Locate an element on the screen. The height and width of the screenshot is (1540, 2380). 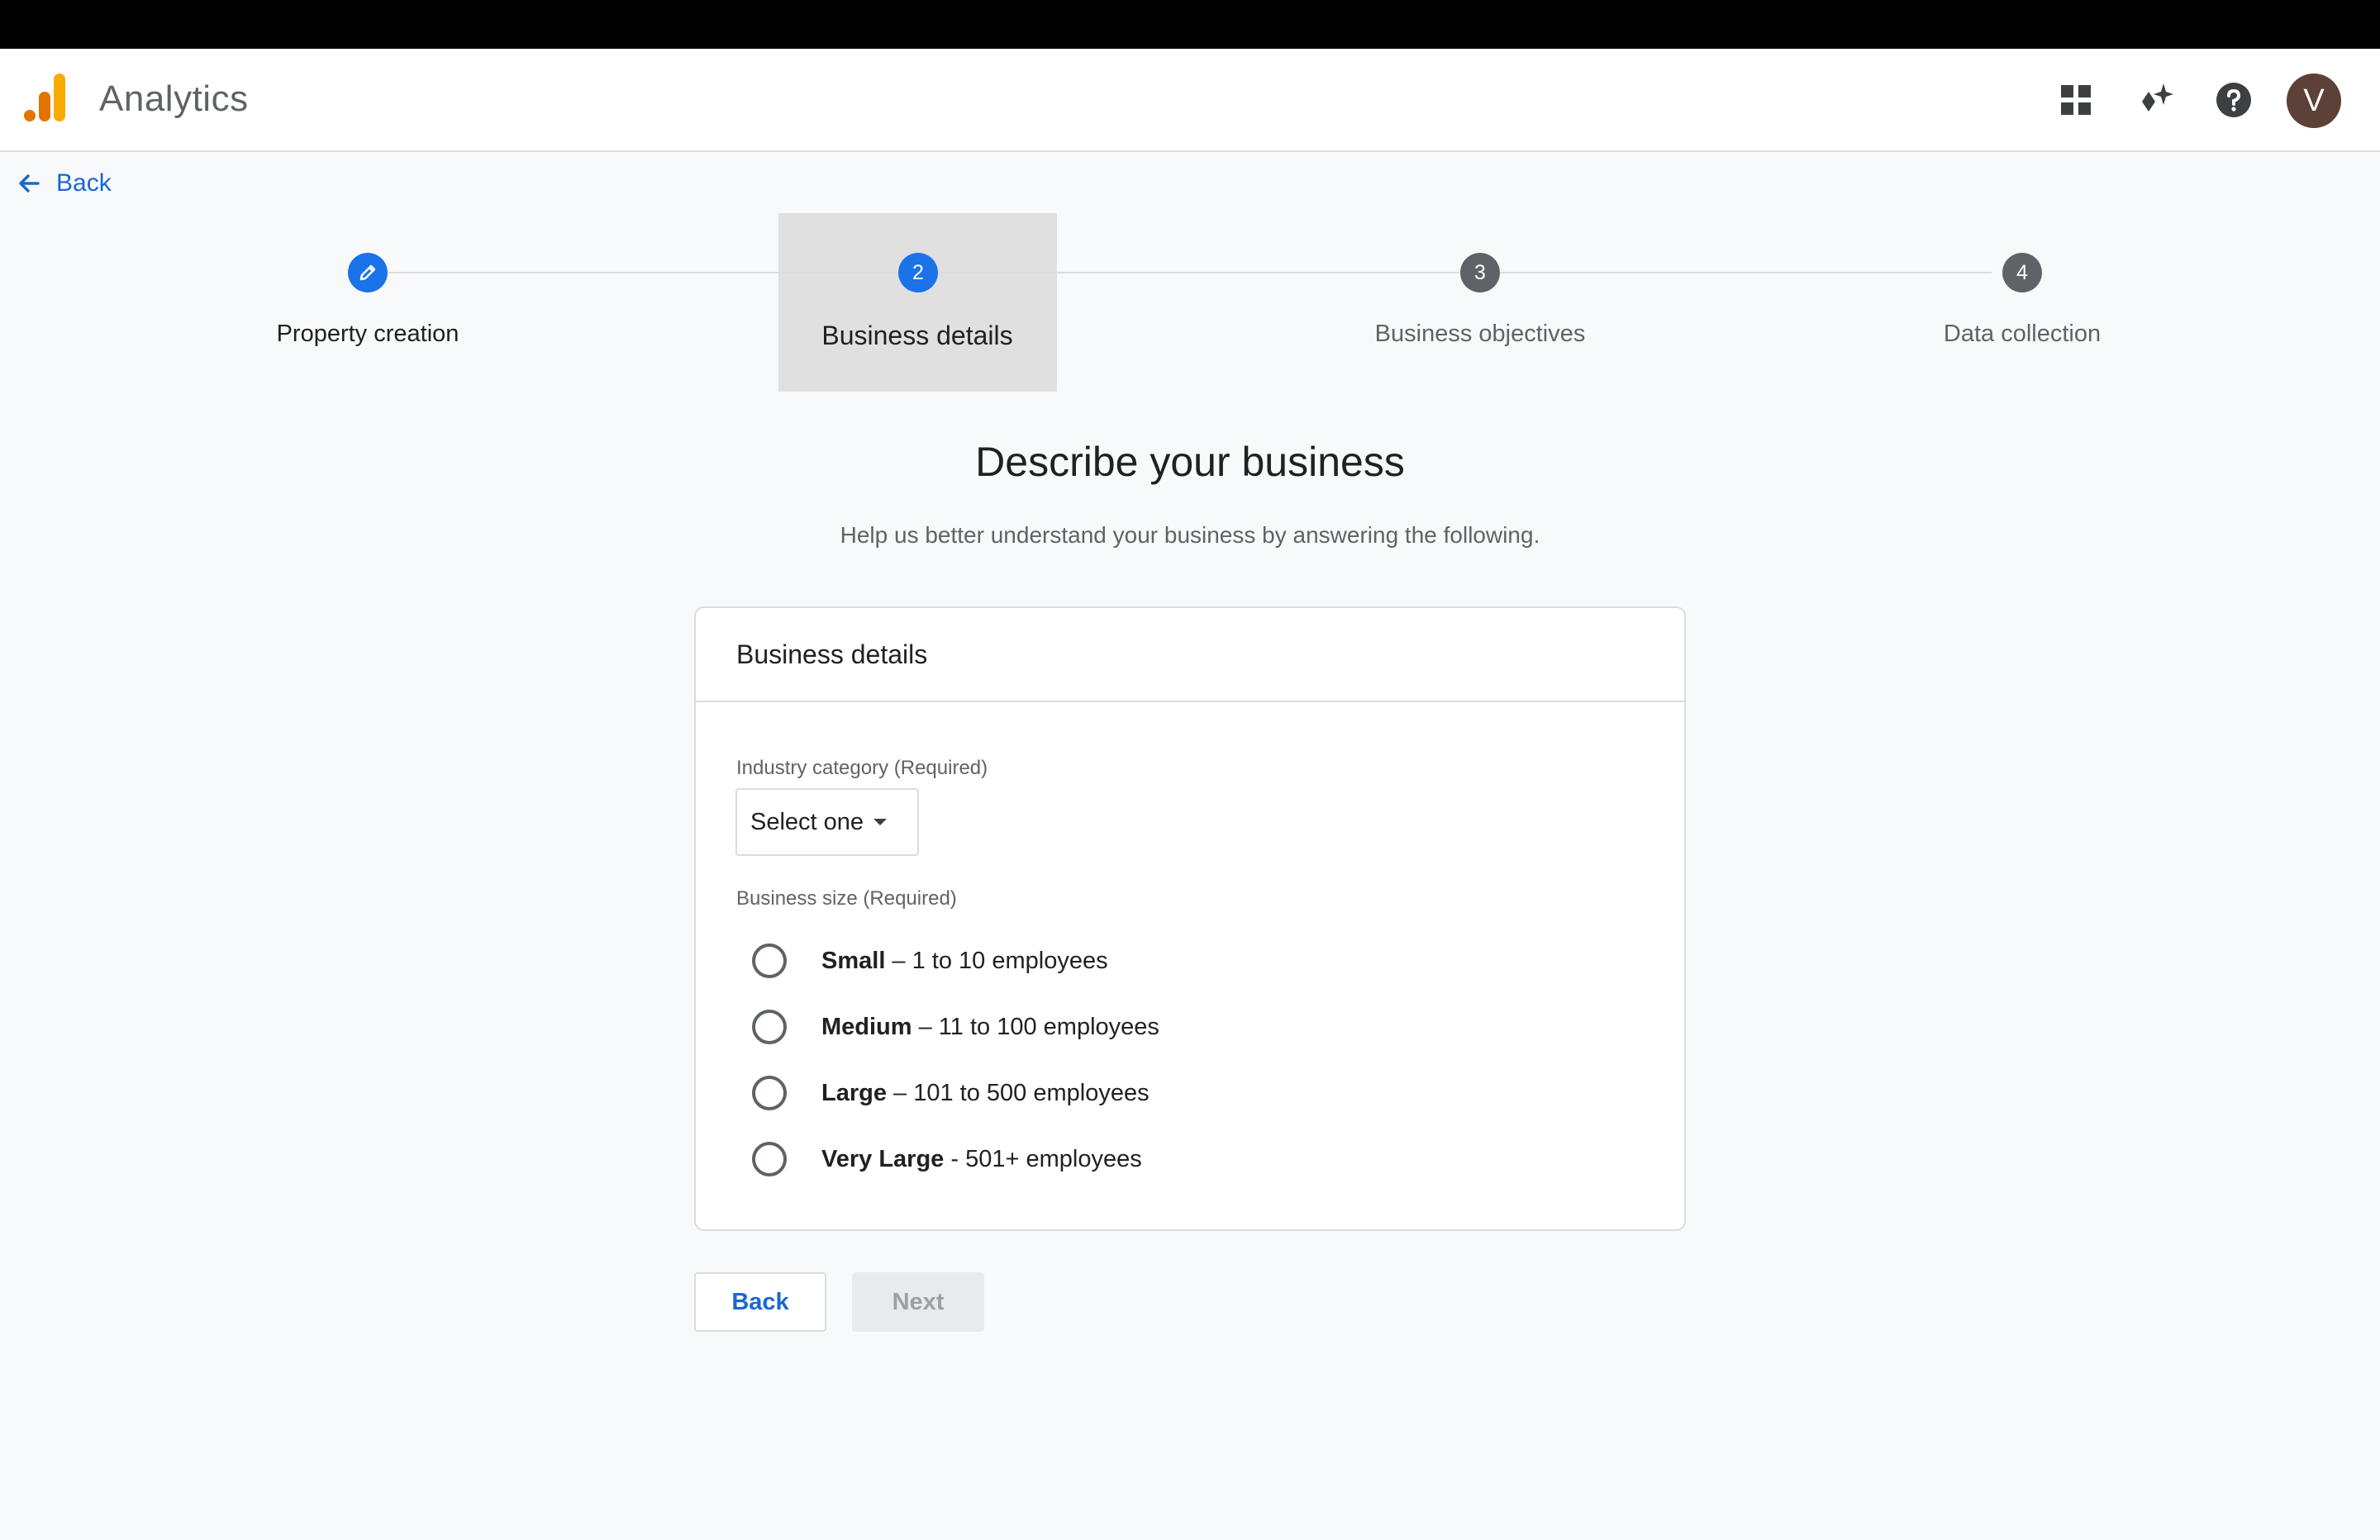
step-1-completed-circle is located at coordinates (368, 272).